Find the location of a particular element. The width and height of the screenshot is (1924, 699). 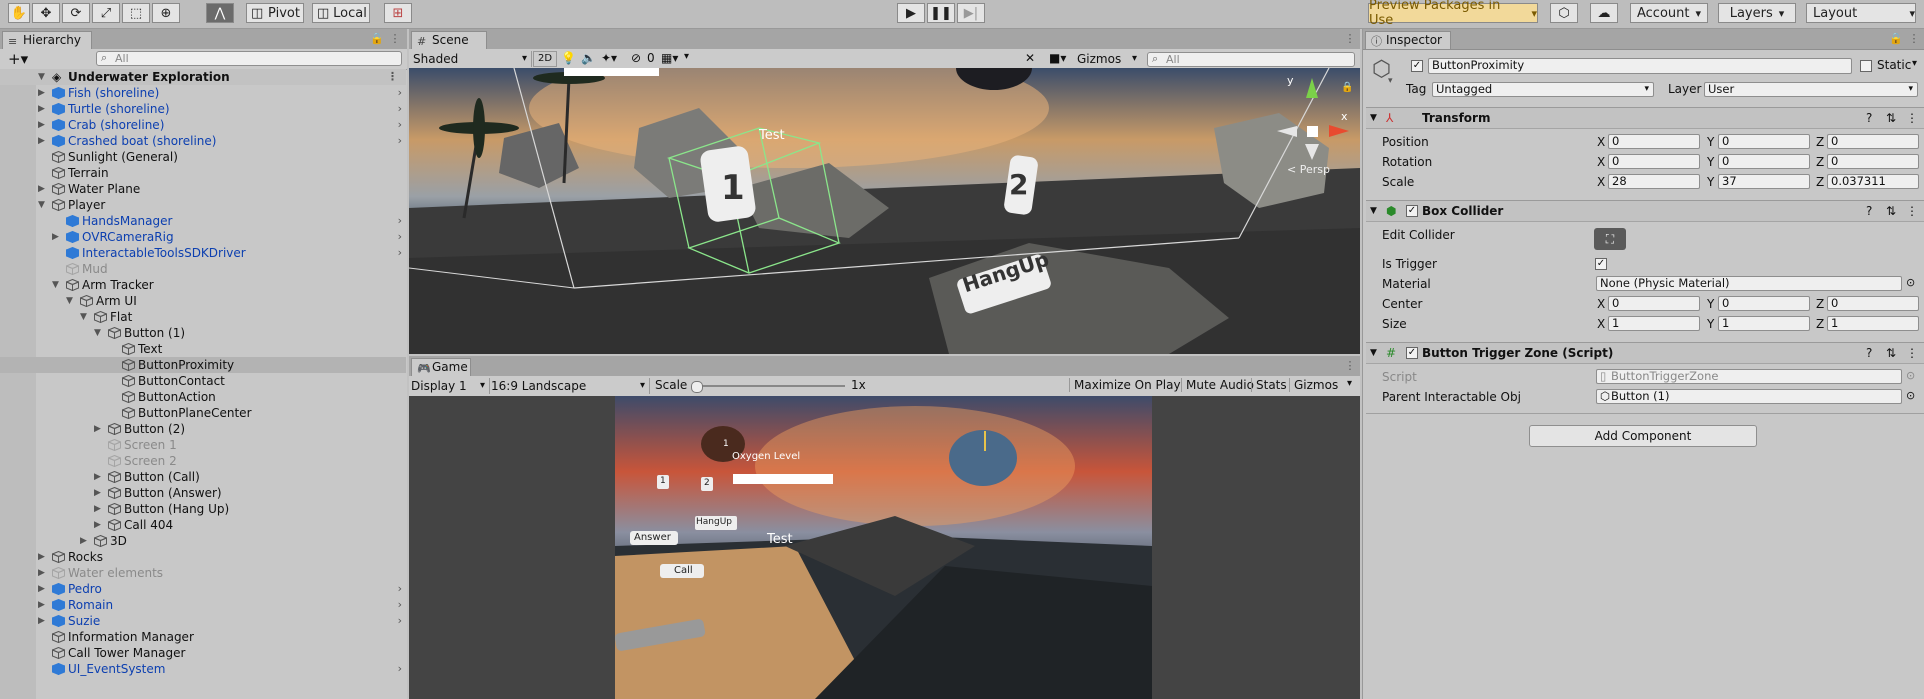

hierarchy-item: ButtonPlaneCenter is located at coordinates (203, 413).